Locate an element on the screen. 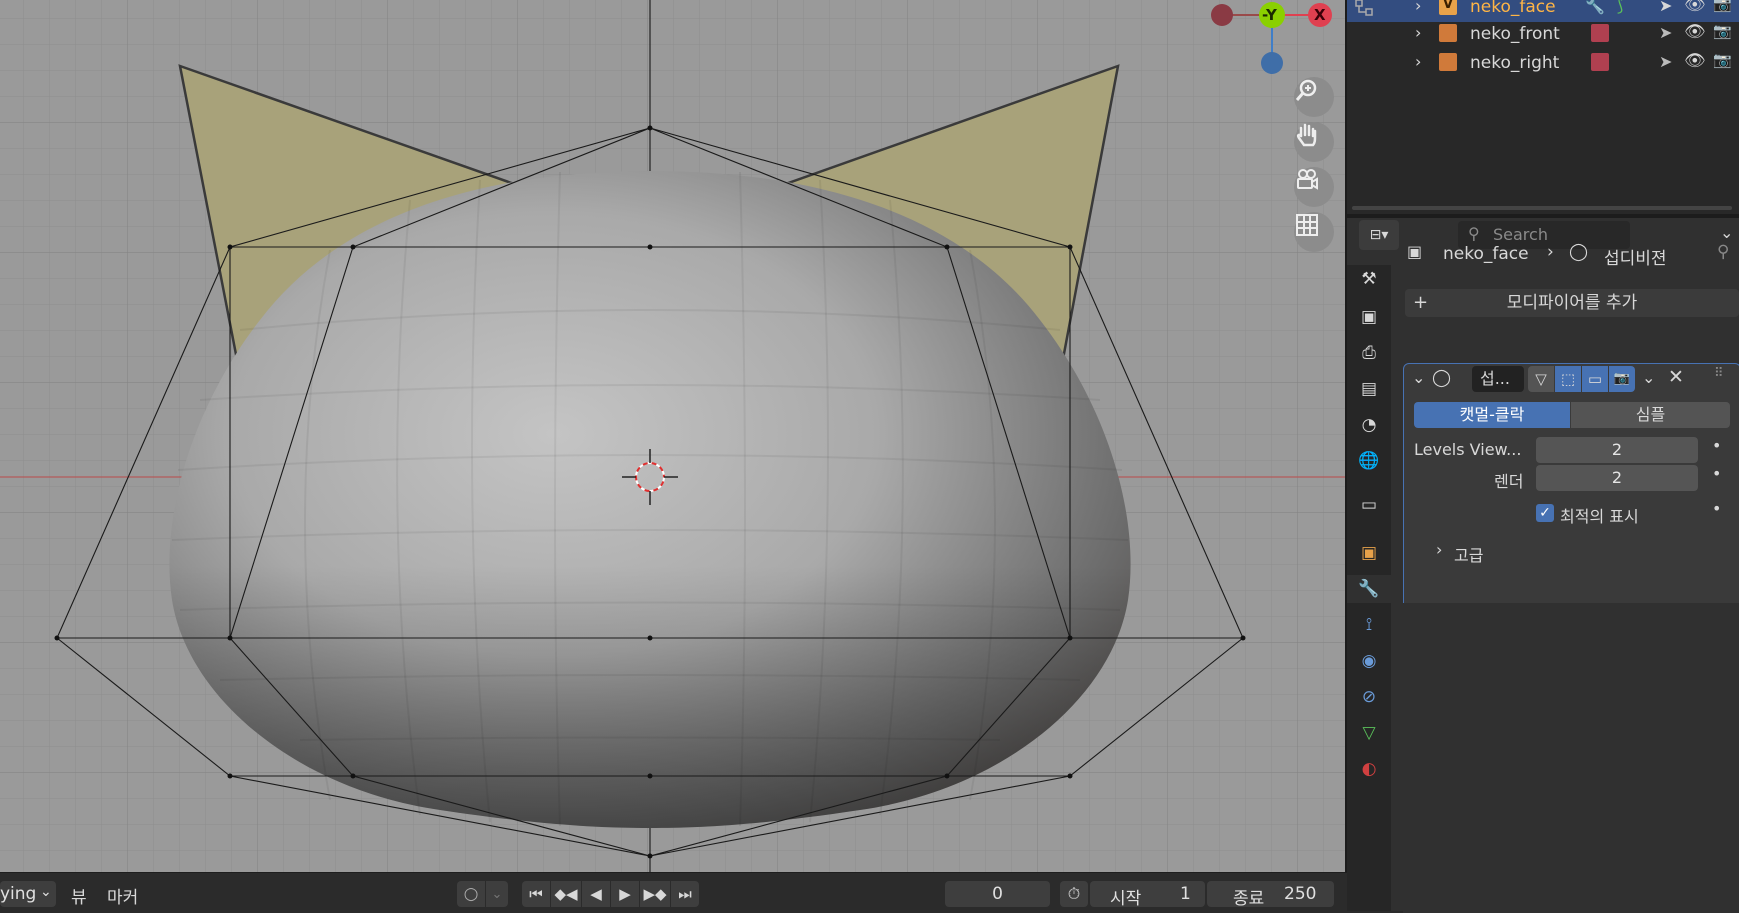 Image resolution: width=1739 pixels, height=913 pixels. outliner-row-neko-face: › V neko_face 🔧 ⟆ ➤ 👁 📷 is located at coordinates (1543, 11).